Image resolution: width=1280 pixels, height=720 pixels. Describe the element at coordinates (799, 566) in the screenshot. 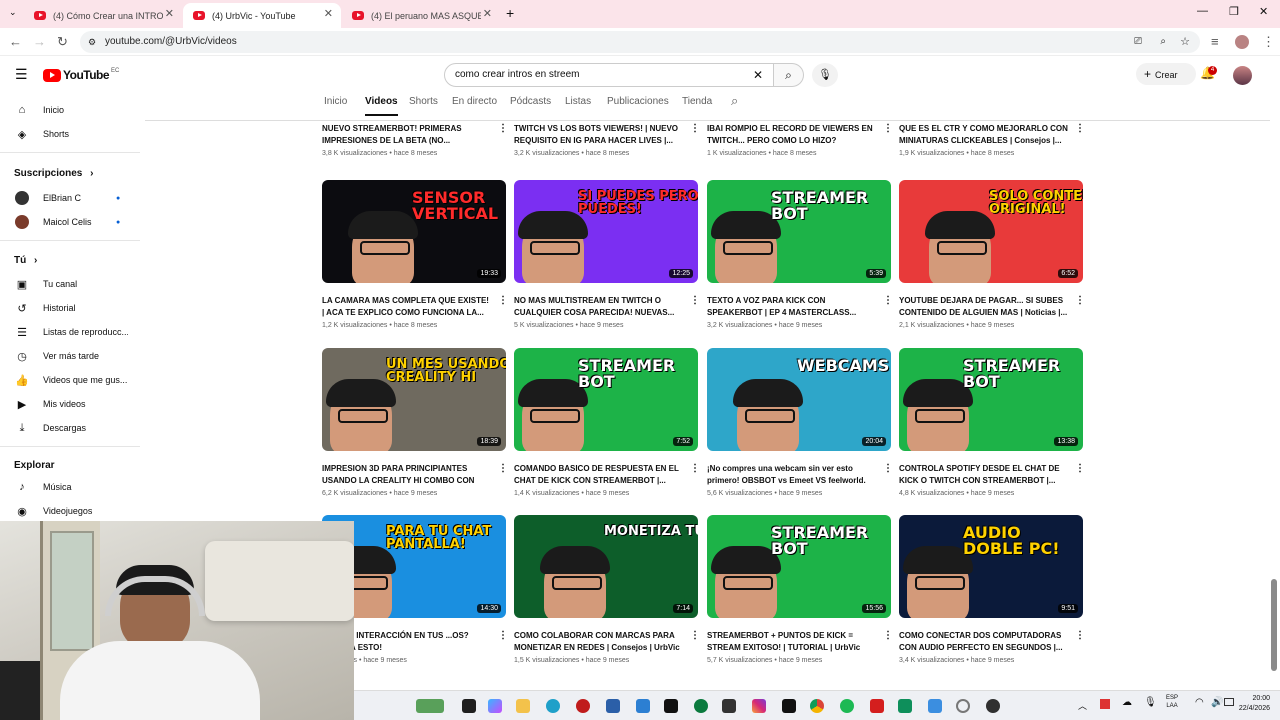

I see `video-thumbnail: STREAMER BOT 15:56` at that location.